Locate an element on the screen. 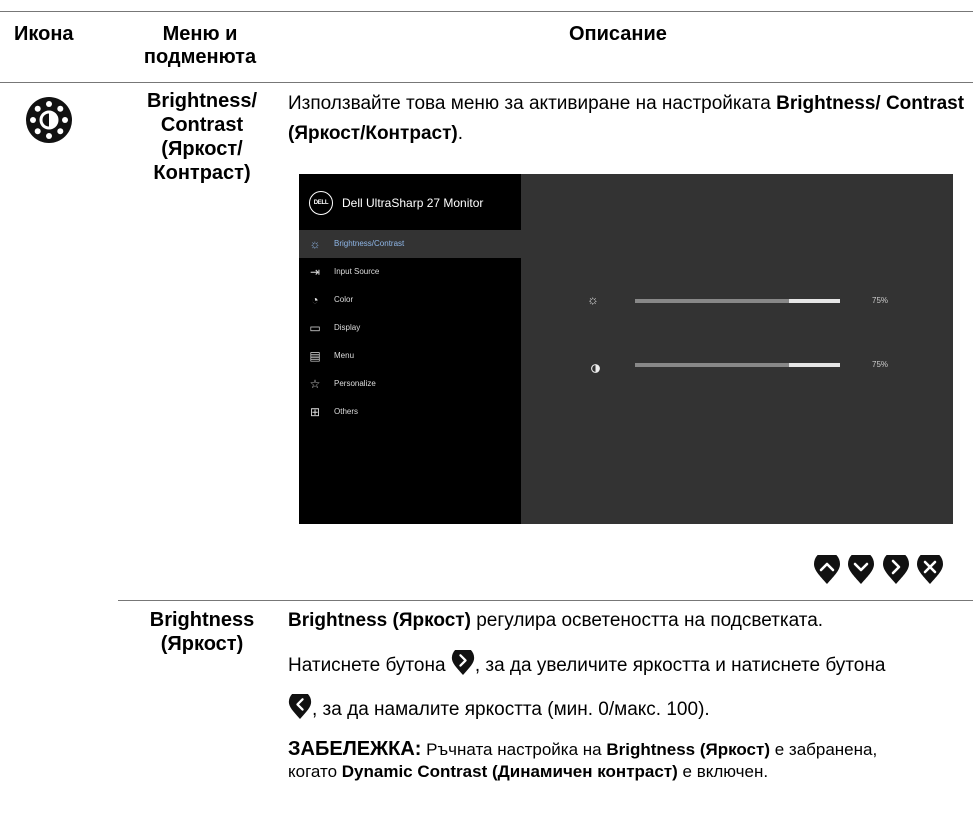 The width and height of the screenshot is (973, 832). brightness-slider-rest is located at coordinates (814, 301).